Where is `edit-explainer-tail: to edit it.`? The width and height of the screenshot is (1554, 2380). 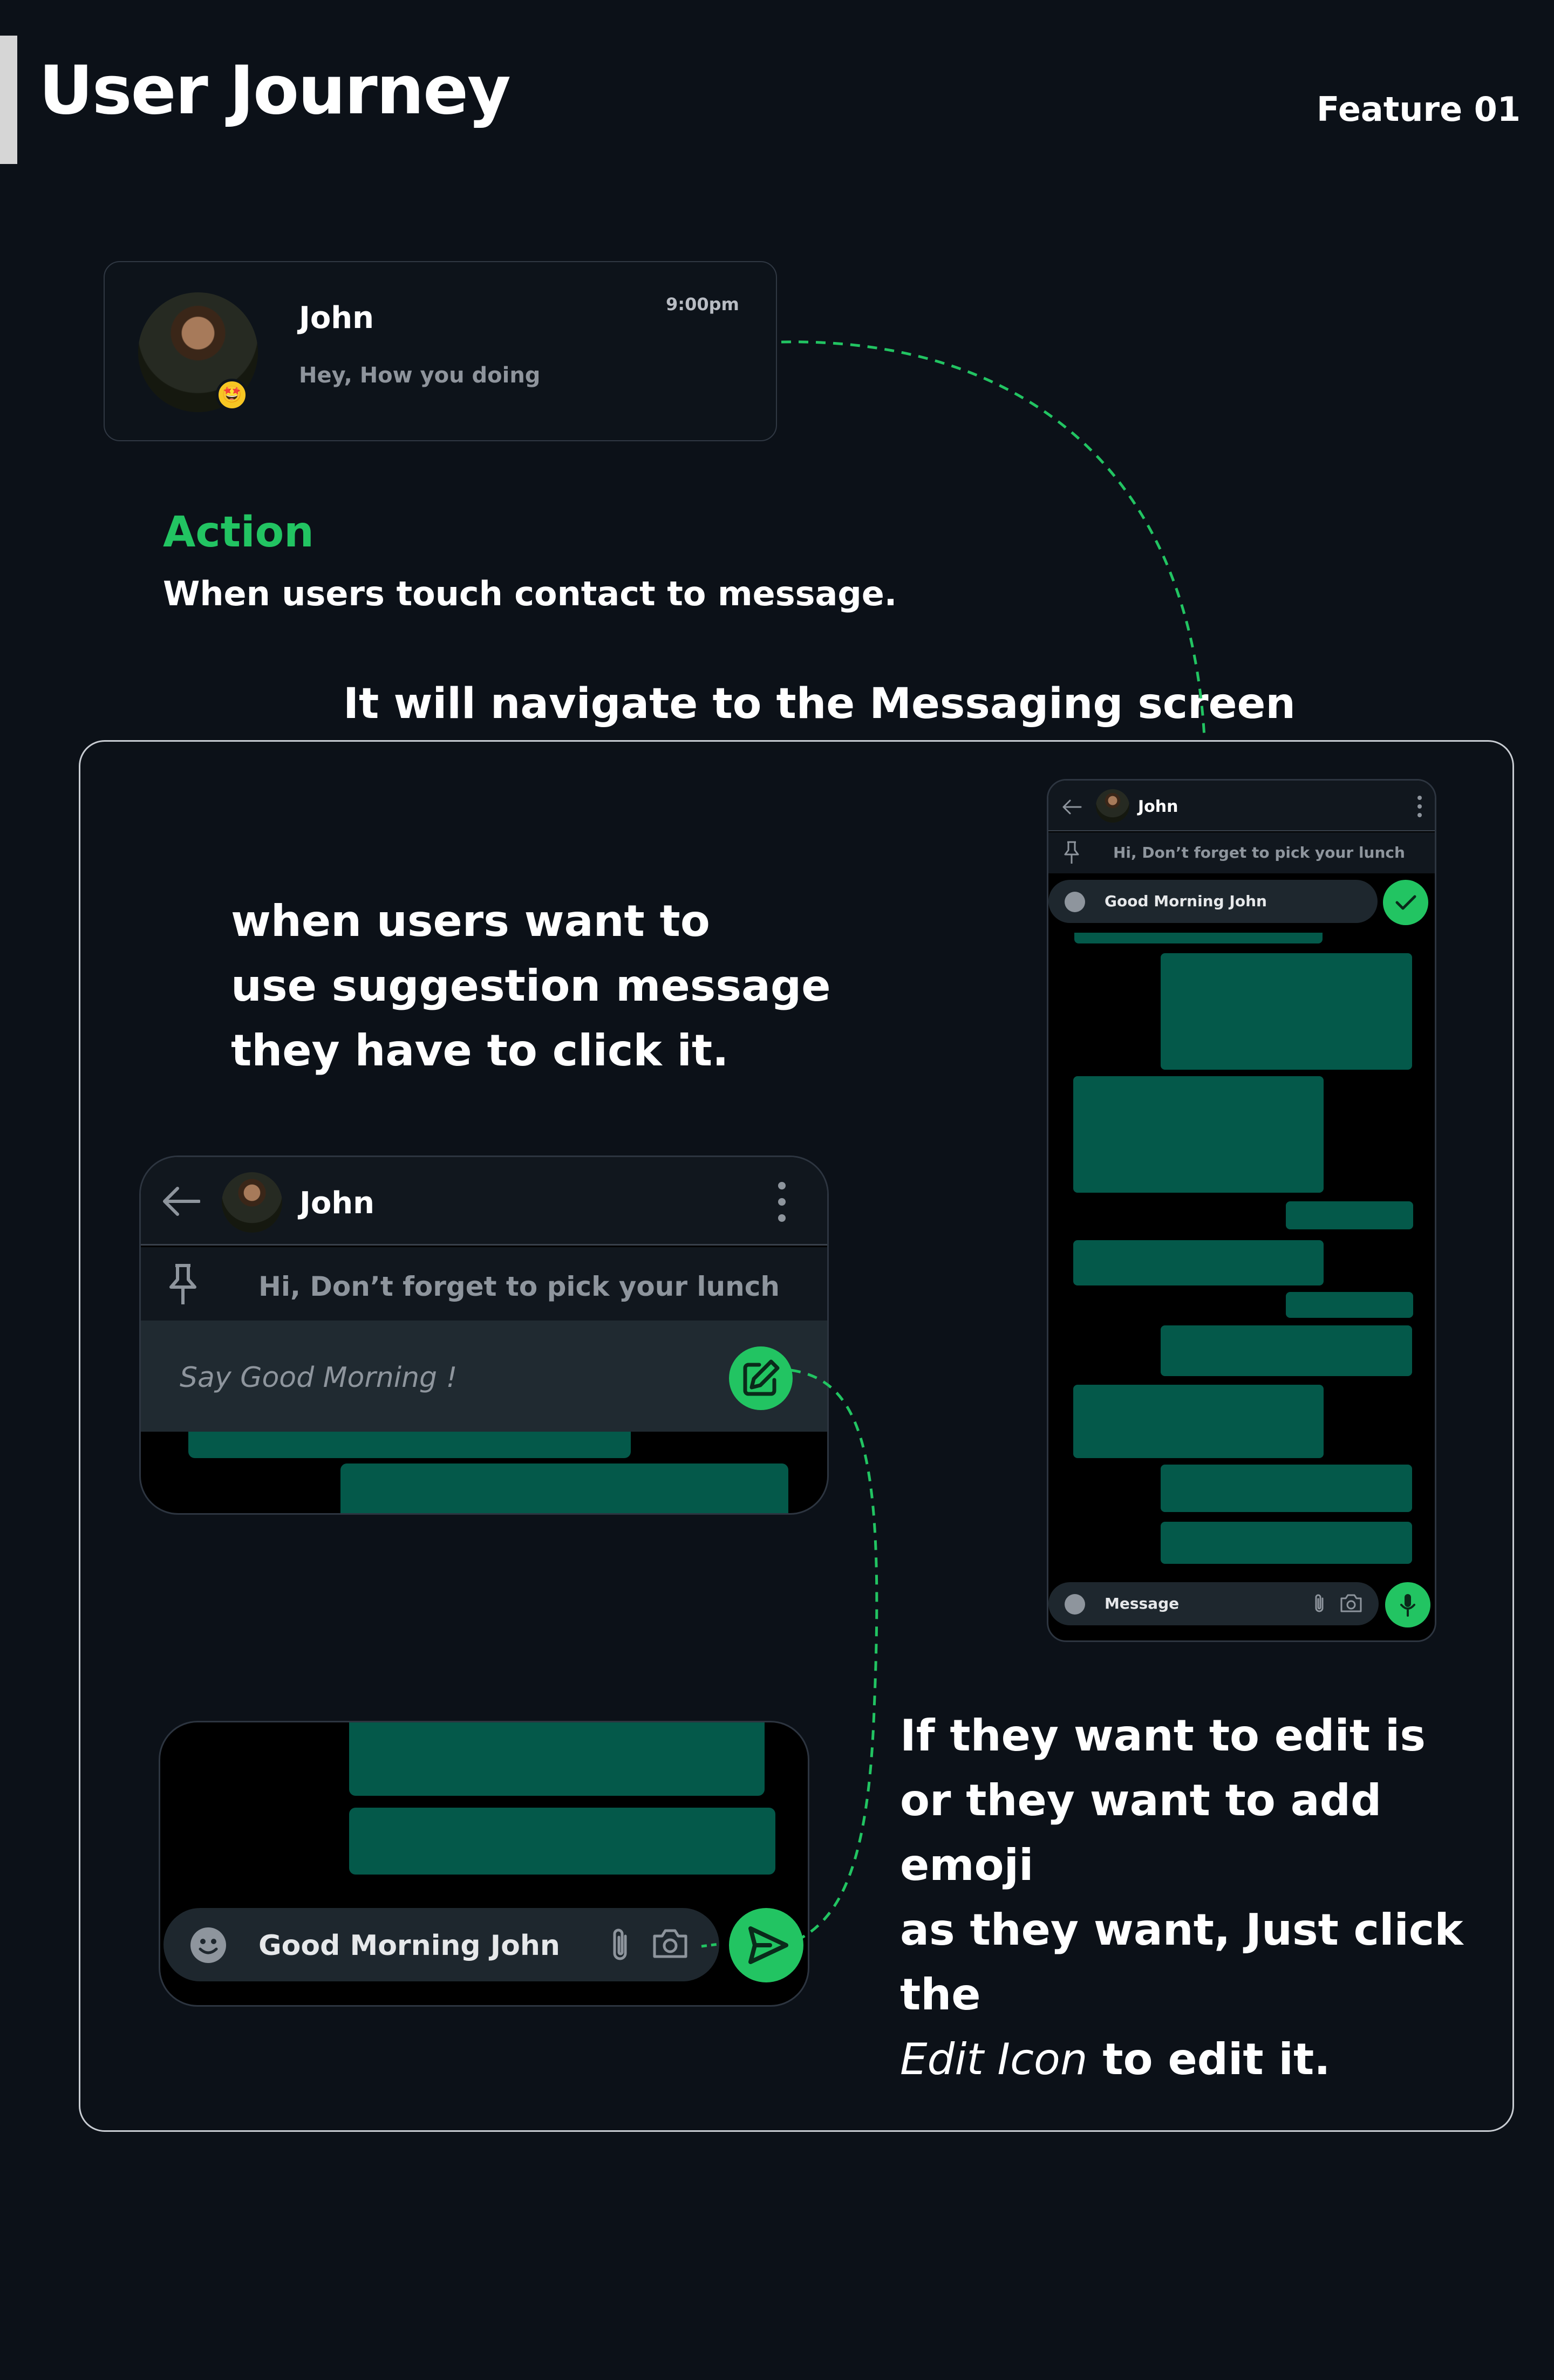 edit-explainer-tail: to edit it. is located at coordinates (1209, 2059).